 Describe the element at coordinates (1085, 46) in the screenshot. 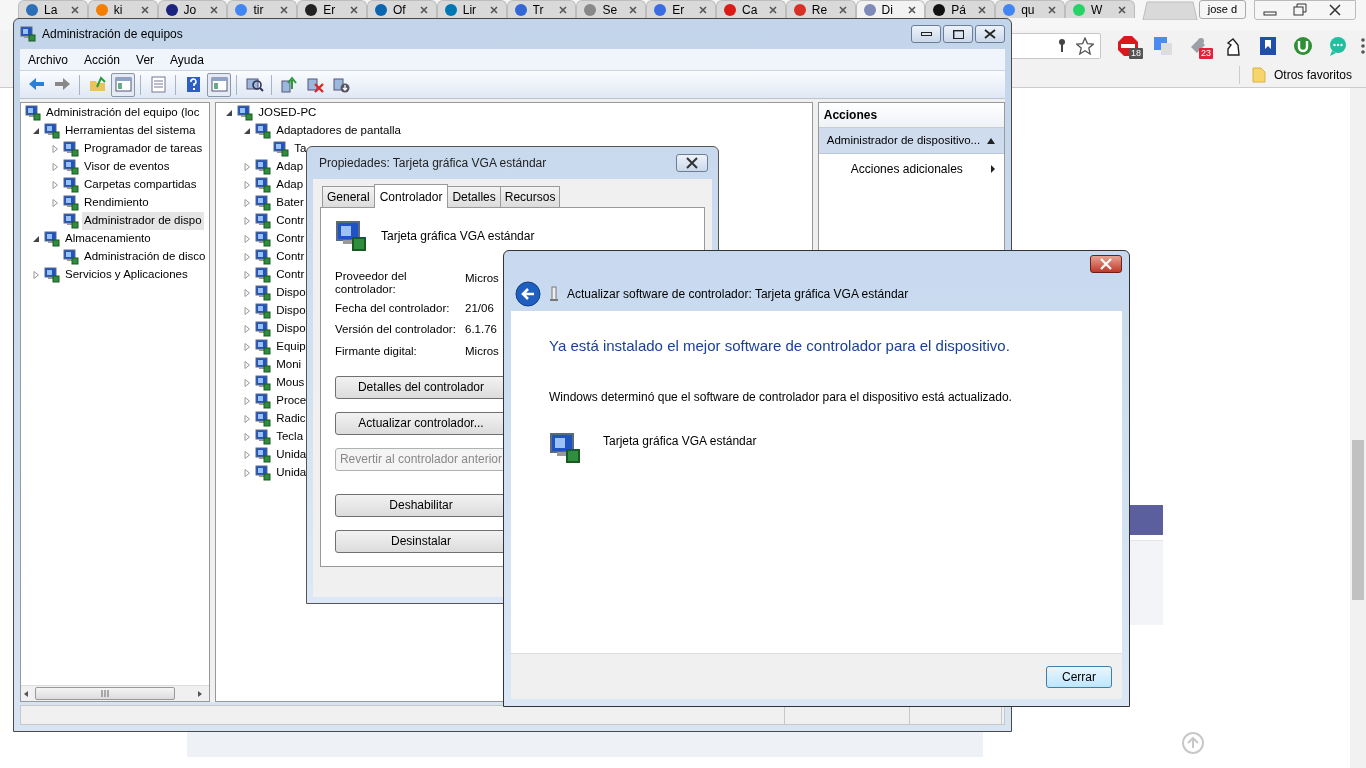

I see `star-icon` at that location.